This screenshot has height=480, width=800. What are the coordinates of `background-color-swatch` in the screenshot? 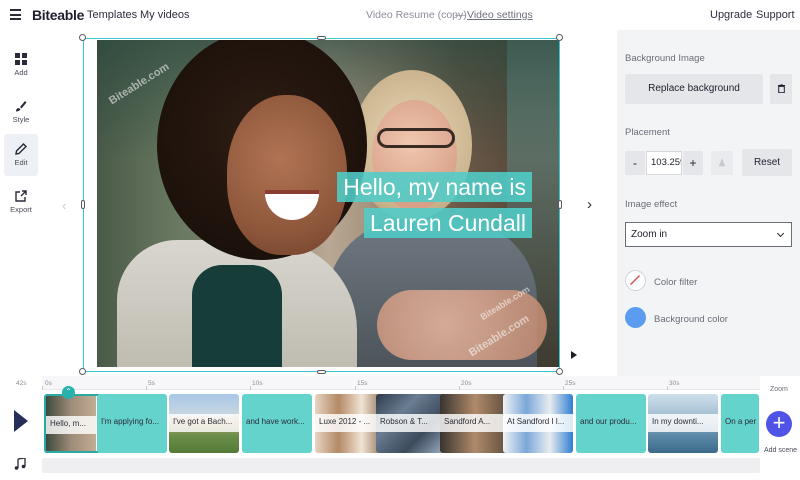 It's located at (635, 317).